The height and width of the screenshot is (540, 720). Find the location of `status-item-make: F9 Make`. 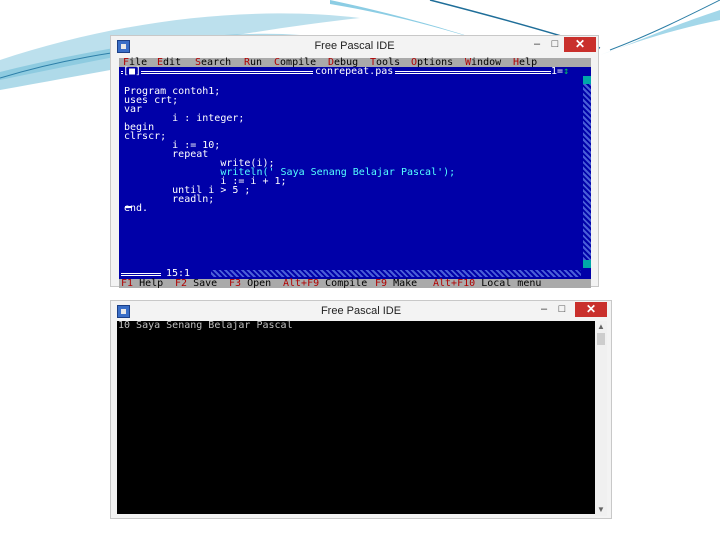

status-item-make: F9 Make is located at coordinates (396, 283).